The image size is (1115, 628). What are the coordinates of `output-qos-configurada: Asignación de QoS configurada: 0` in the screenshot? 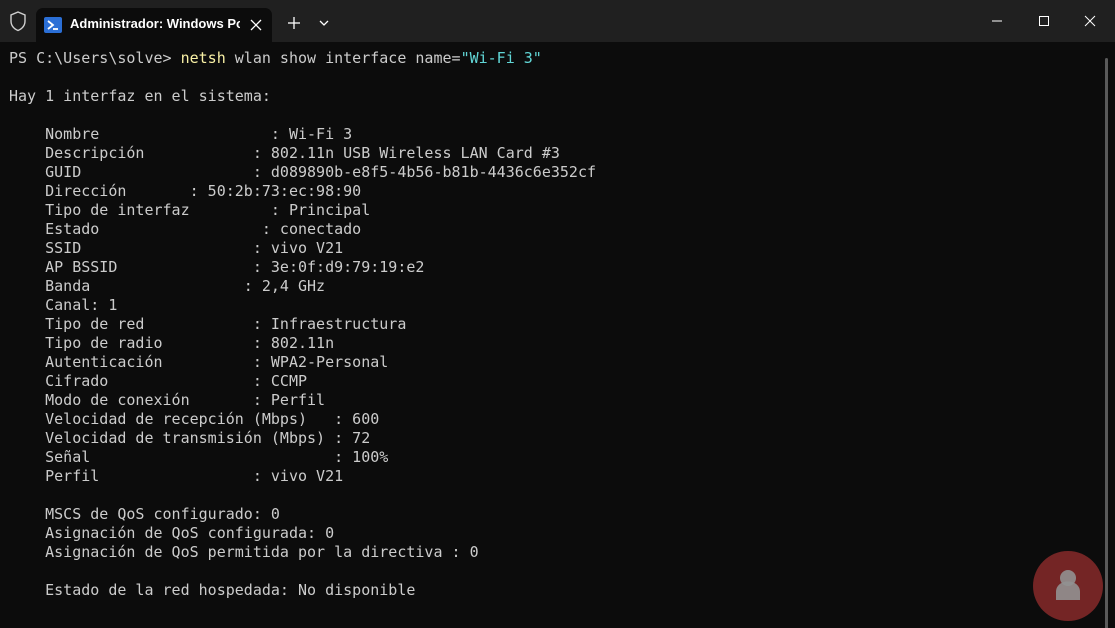 It's located at (172, 533).